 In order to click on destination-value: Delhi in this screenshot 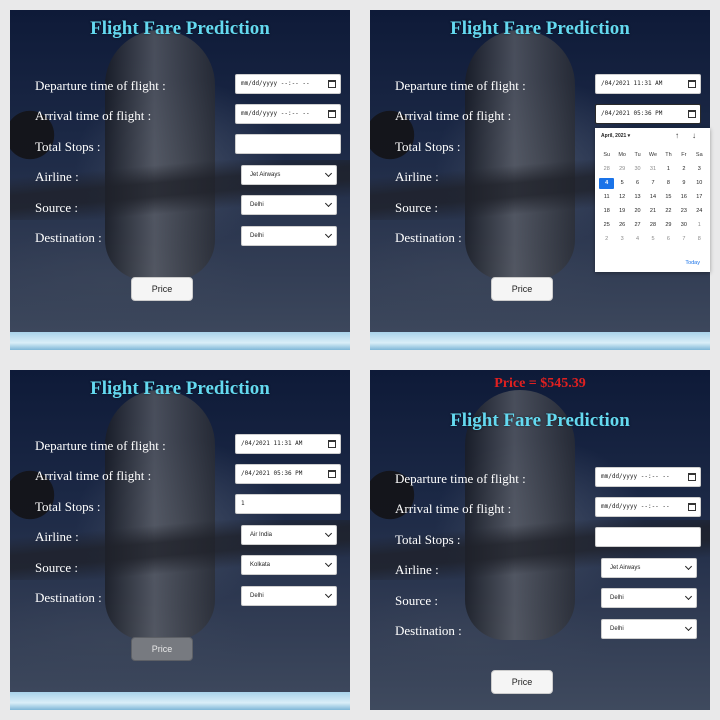, I will do `click(257, 236)`.